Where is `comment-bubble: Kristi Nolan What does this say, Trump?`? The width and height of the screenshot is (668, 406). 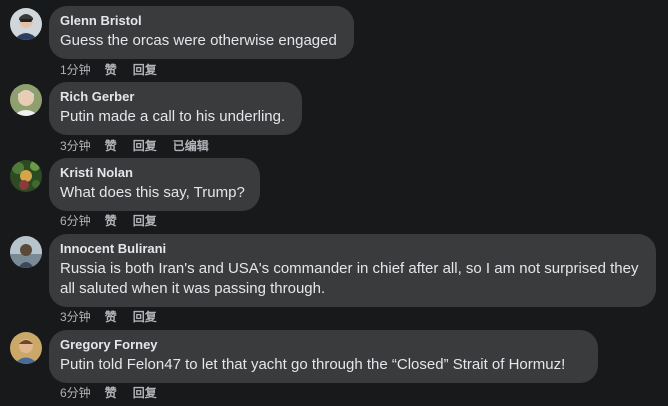
comment-bubble: Kristi Nolan What does this say, Trump? is located at coordinates (154, 184).